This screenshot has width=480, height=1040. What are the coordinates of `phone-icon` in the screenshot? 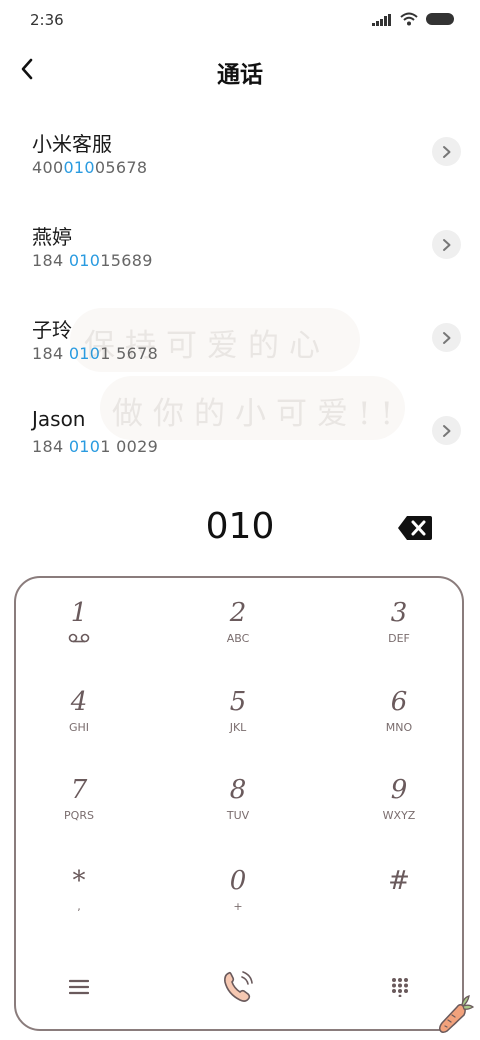 It's located at (238, 986).